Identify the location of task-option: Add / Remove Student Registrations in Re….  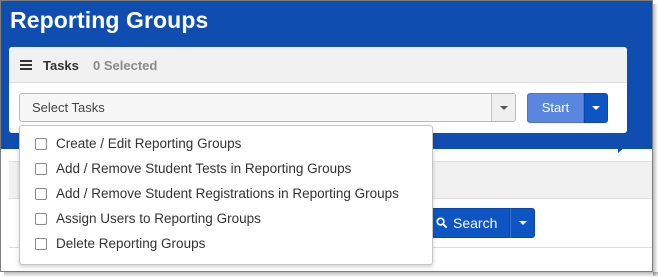
(226, 194).